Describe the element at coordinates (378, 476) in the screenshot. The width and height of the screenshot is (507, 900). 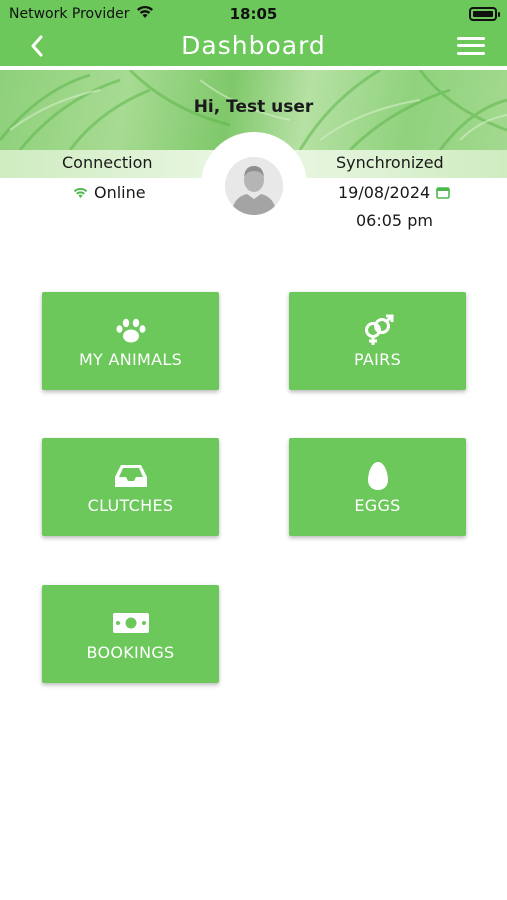
I see `egg-icon` at that location.